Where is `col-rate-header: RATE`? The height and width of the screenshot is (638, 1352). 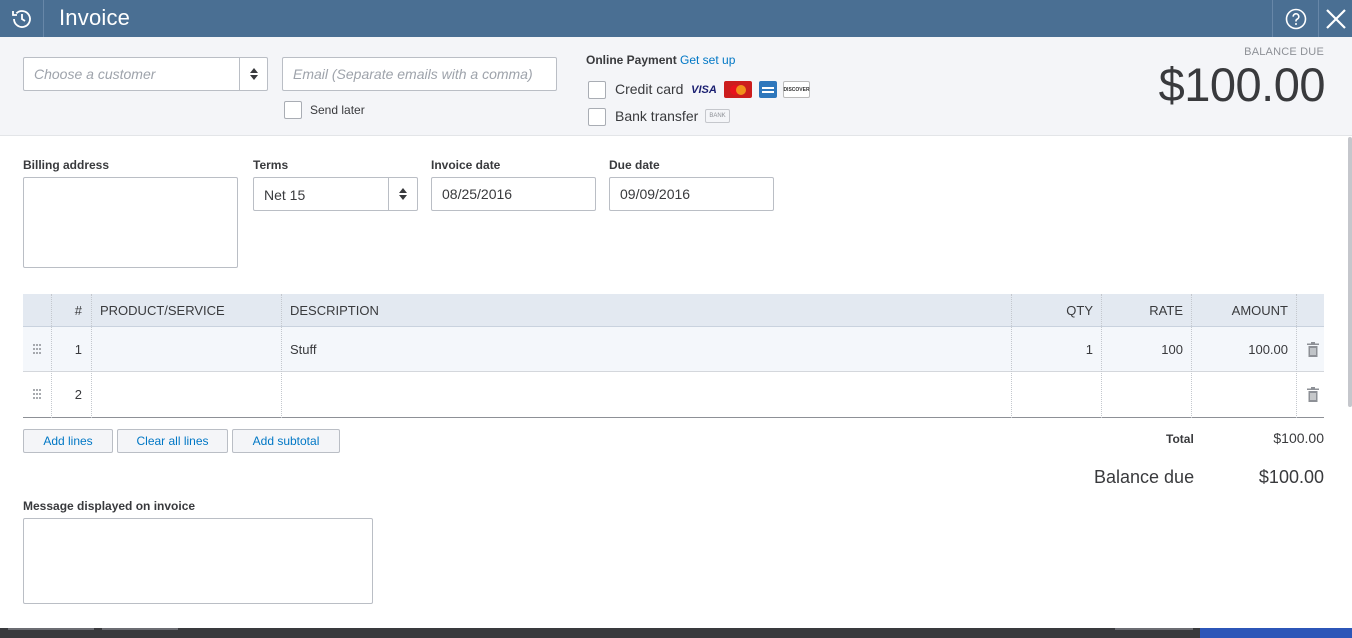
col-rate-header: RATE is located at coordinates (1166, 310).